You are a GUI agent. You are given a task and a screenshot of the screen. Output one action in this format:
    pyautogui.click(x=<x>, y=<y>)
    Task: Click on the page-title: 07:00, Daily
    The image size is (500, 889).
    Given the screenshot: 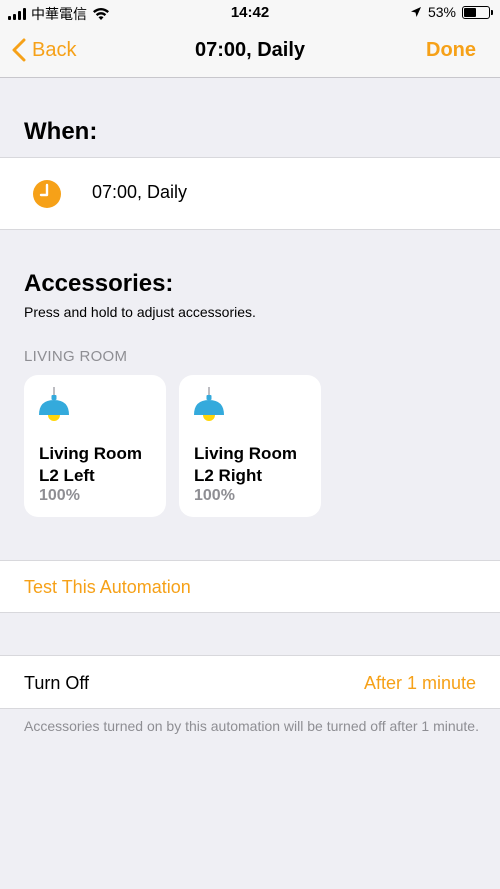 What is the action you would take?
    pyautogui.click(x=250, y=50)
    